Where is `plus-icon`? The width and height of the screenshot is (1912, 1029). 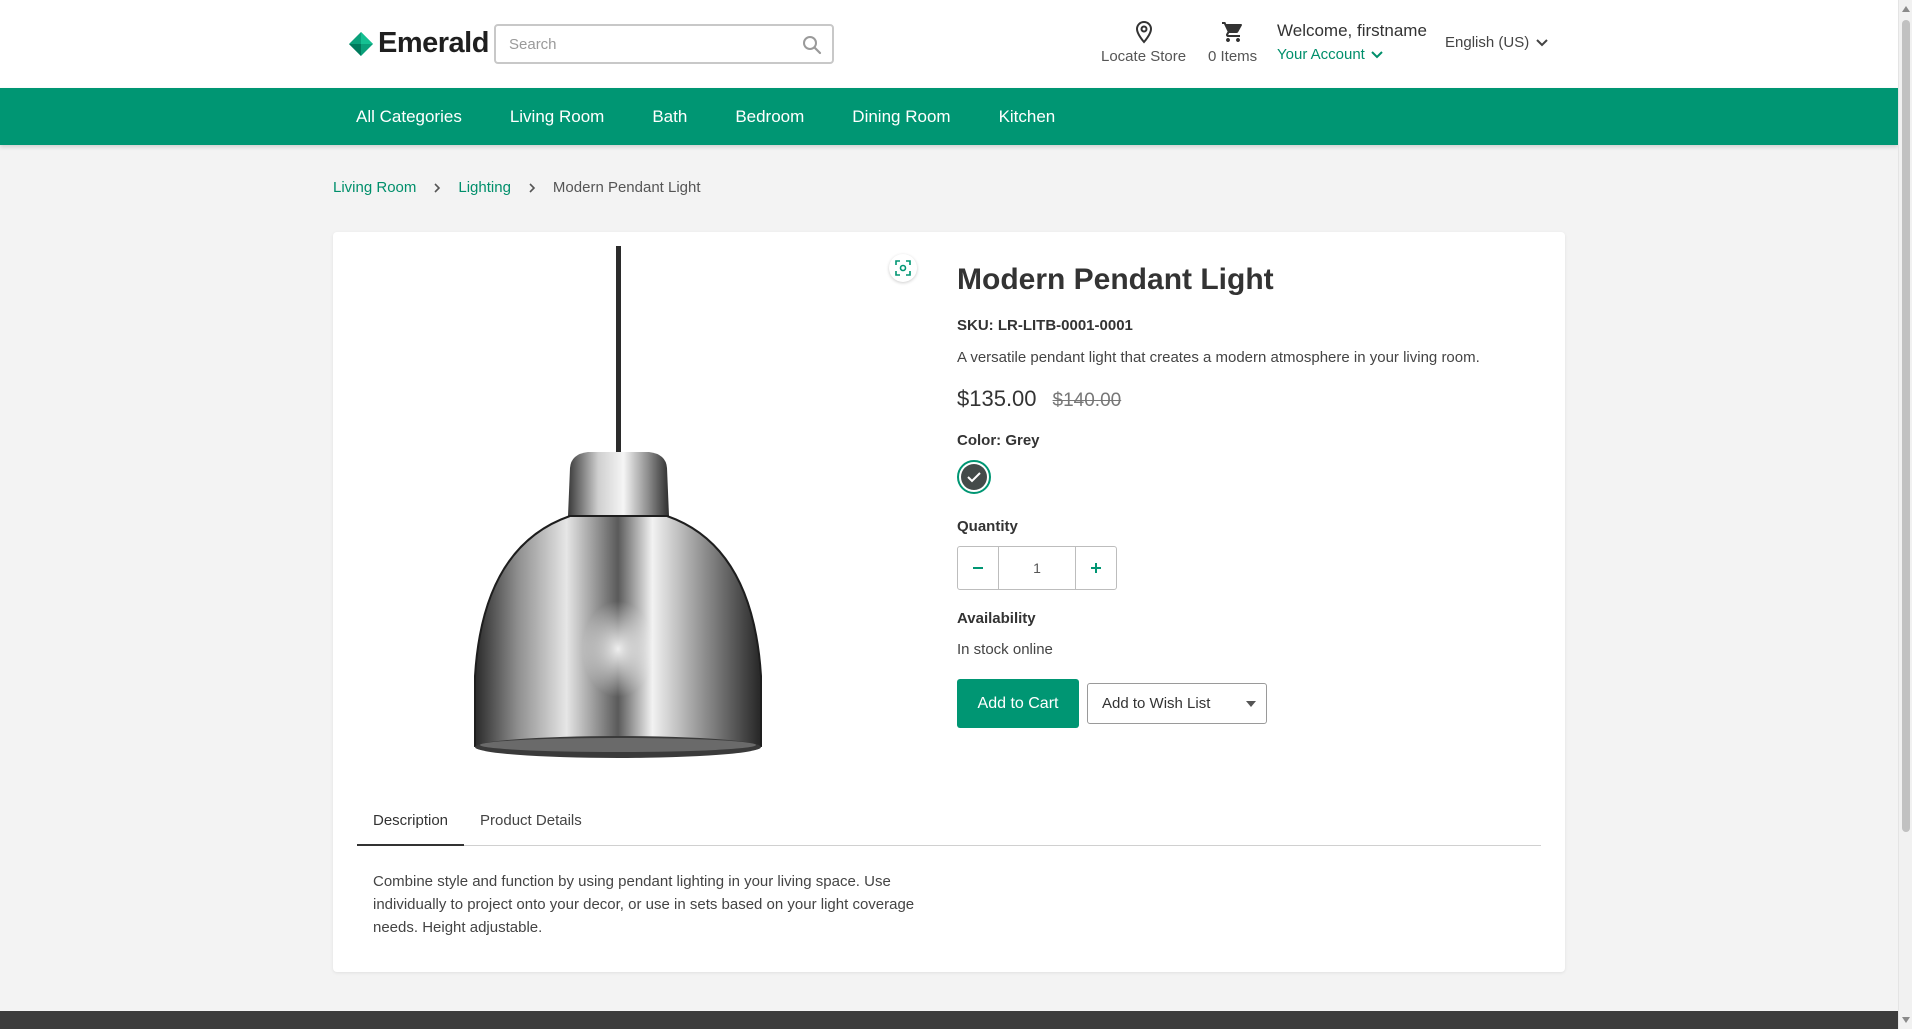 plus-icon is located at coordinates (1096, 568).